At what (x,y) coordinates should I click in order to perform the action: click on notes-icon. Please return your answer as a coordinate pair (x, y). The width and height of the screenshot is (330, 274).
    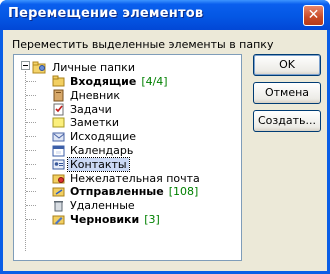
    Looking at the image, I should click on (58, 122).